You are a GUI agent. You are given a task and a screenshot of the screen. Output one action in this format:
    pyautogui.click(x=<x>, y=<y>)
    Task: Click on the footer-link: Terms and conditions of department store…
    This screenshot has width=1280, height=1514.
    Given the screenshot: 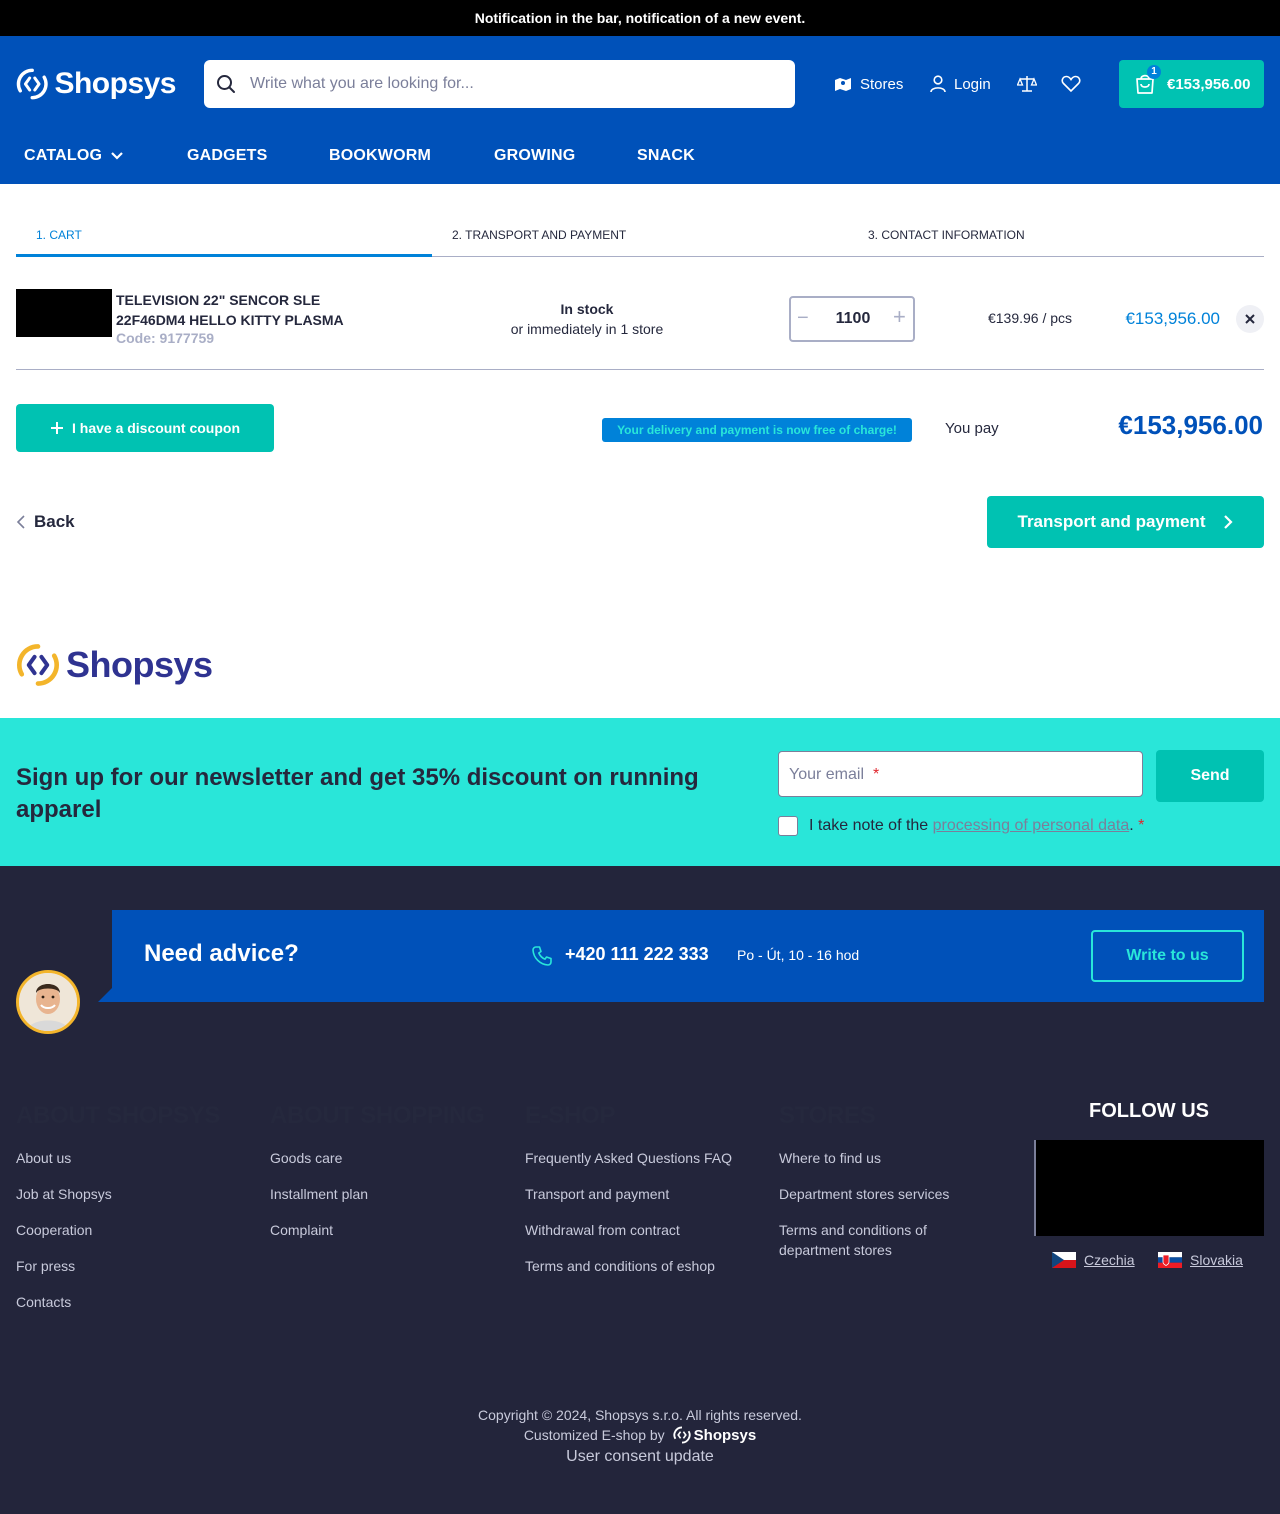 What is the action you would take?
    pyautogui.click(x=879, y=1240)
    